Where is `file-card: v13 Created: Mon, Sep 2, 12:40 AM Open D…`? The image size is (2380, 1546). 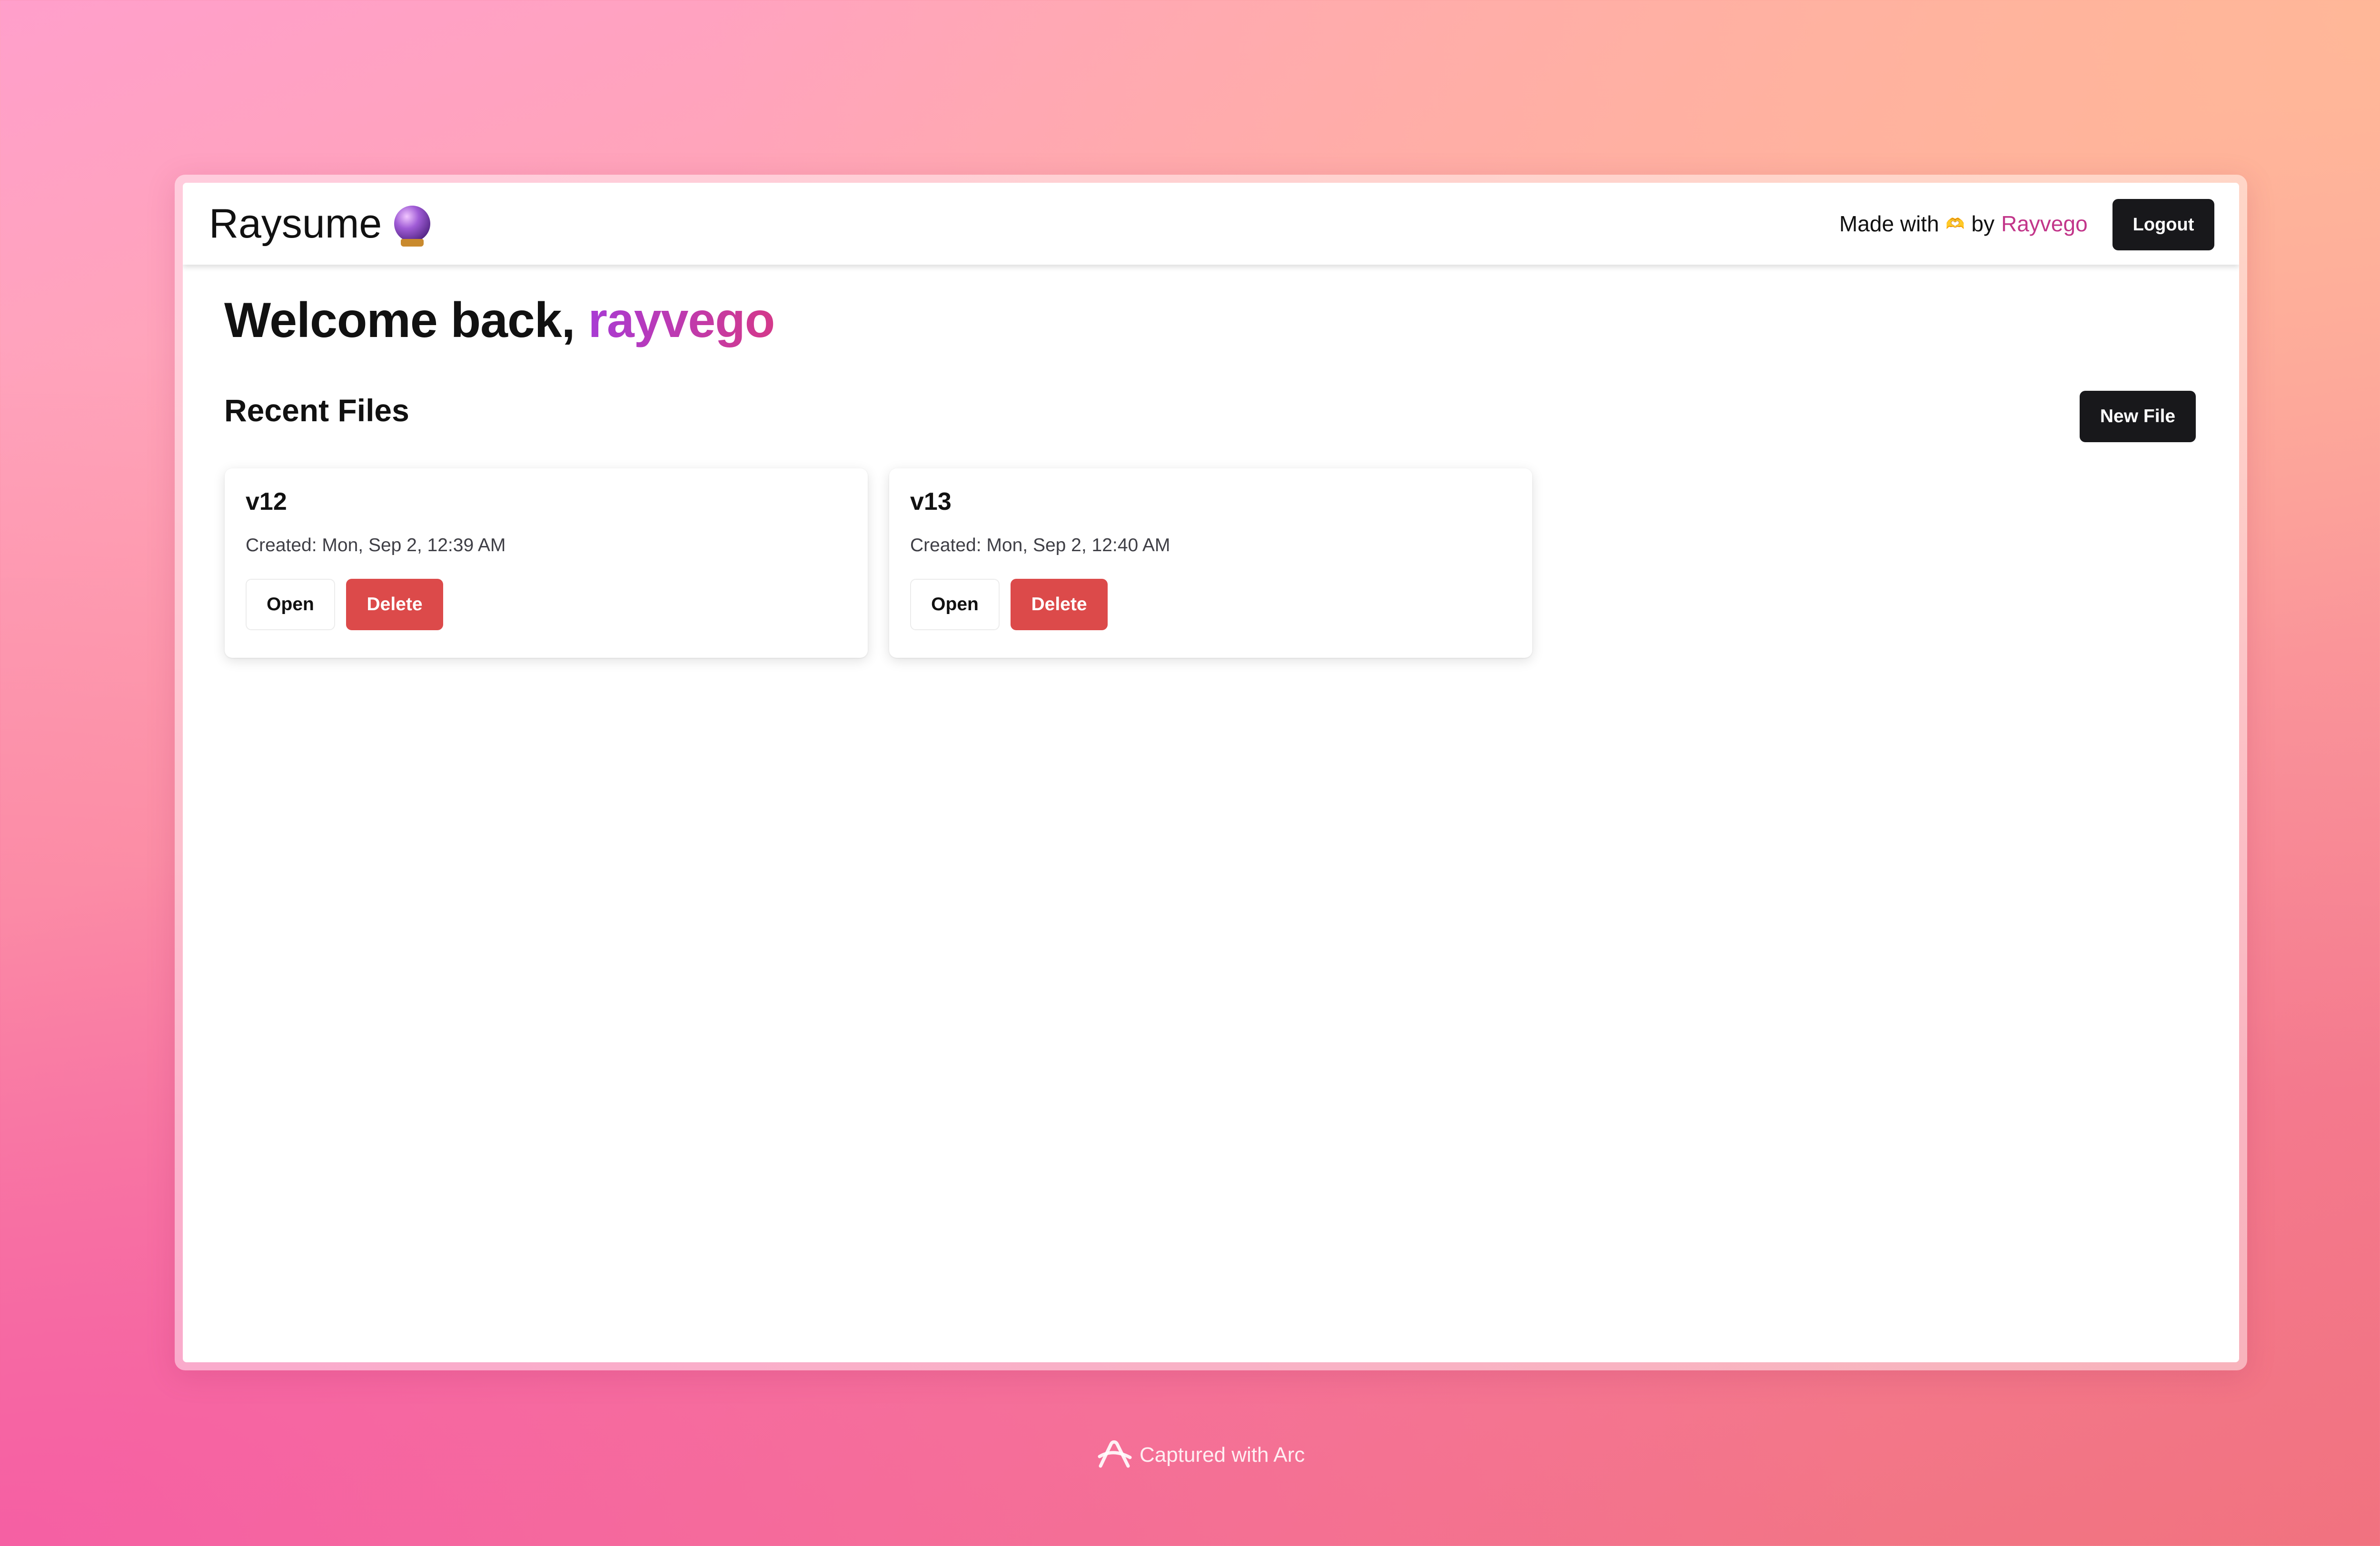 file-card: v13 Created: Mon, Sep 2, 12:40 AM Open D… is located at coordinates (1210, 563).